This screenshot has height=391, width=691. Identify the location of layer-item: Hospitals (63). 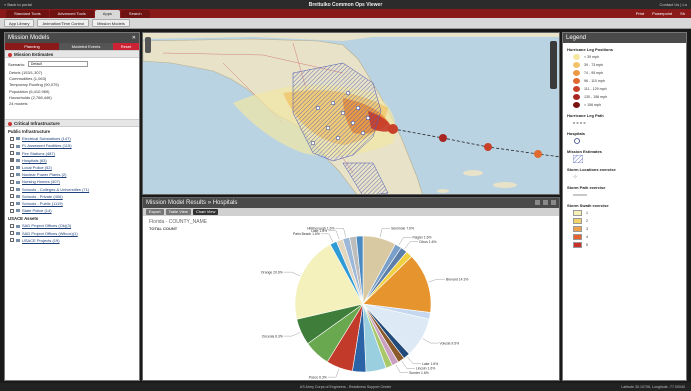
(72, 160).